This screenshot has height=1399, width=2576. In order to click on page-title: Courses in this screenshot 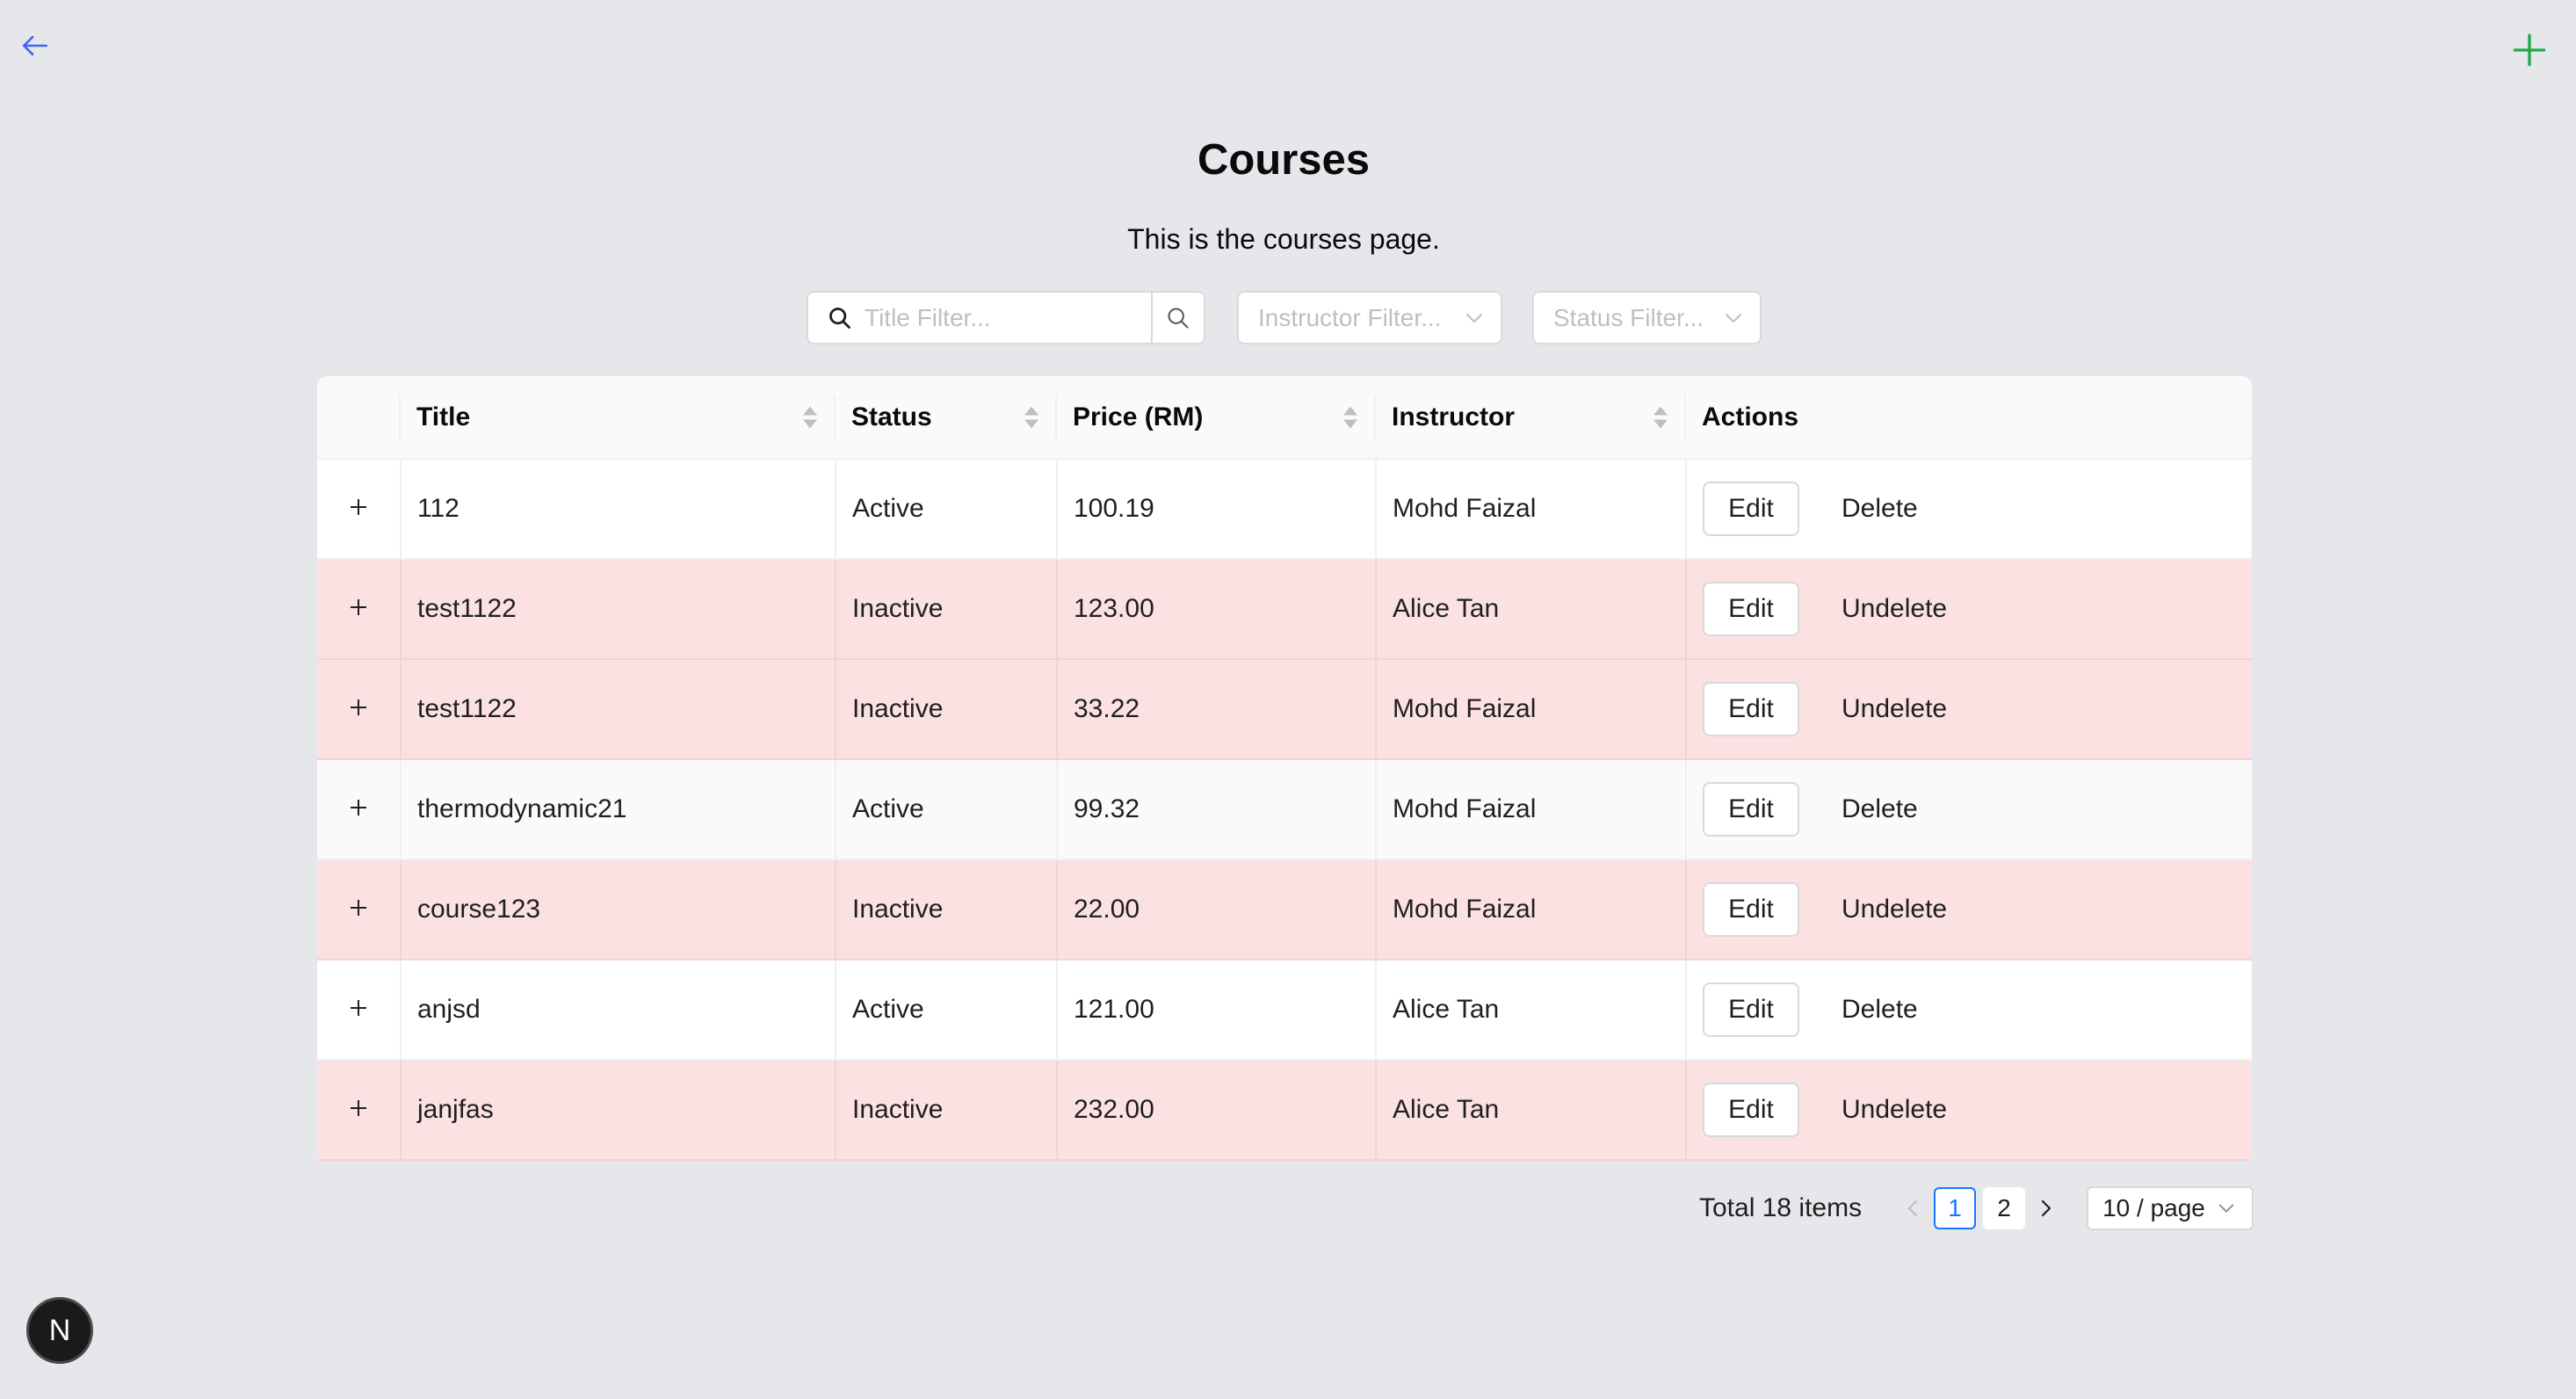, I will do `click(1284, 160)`.